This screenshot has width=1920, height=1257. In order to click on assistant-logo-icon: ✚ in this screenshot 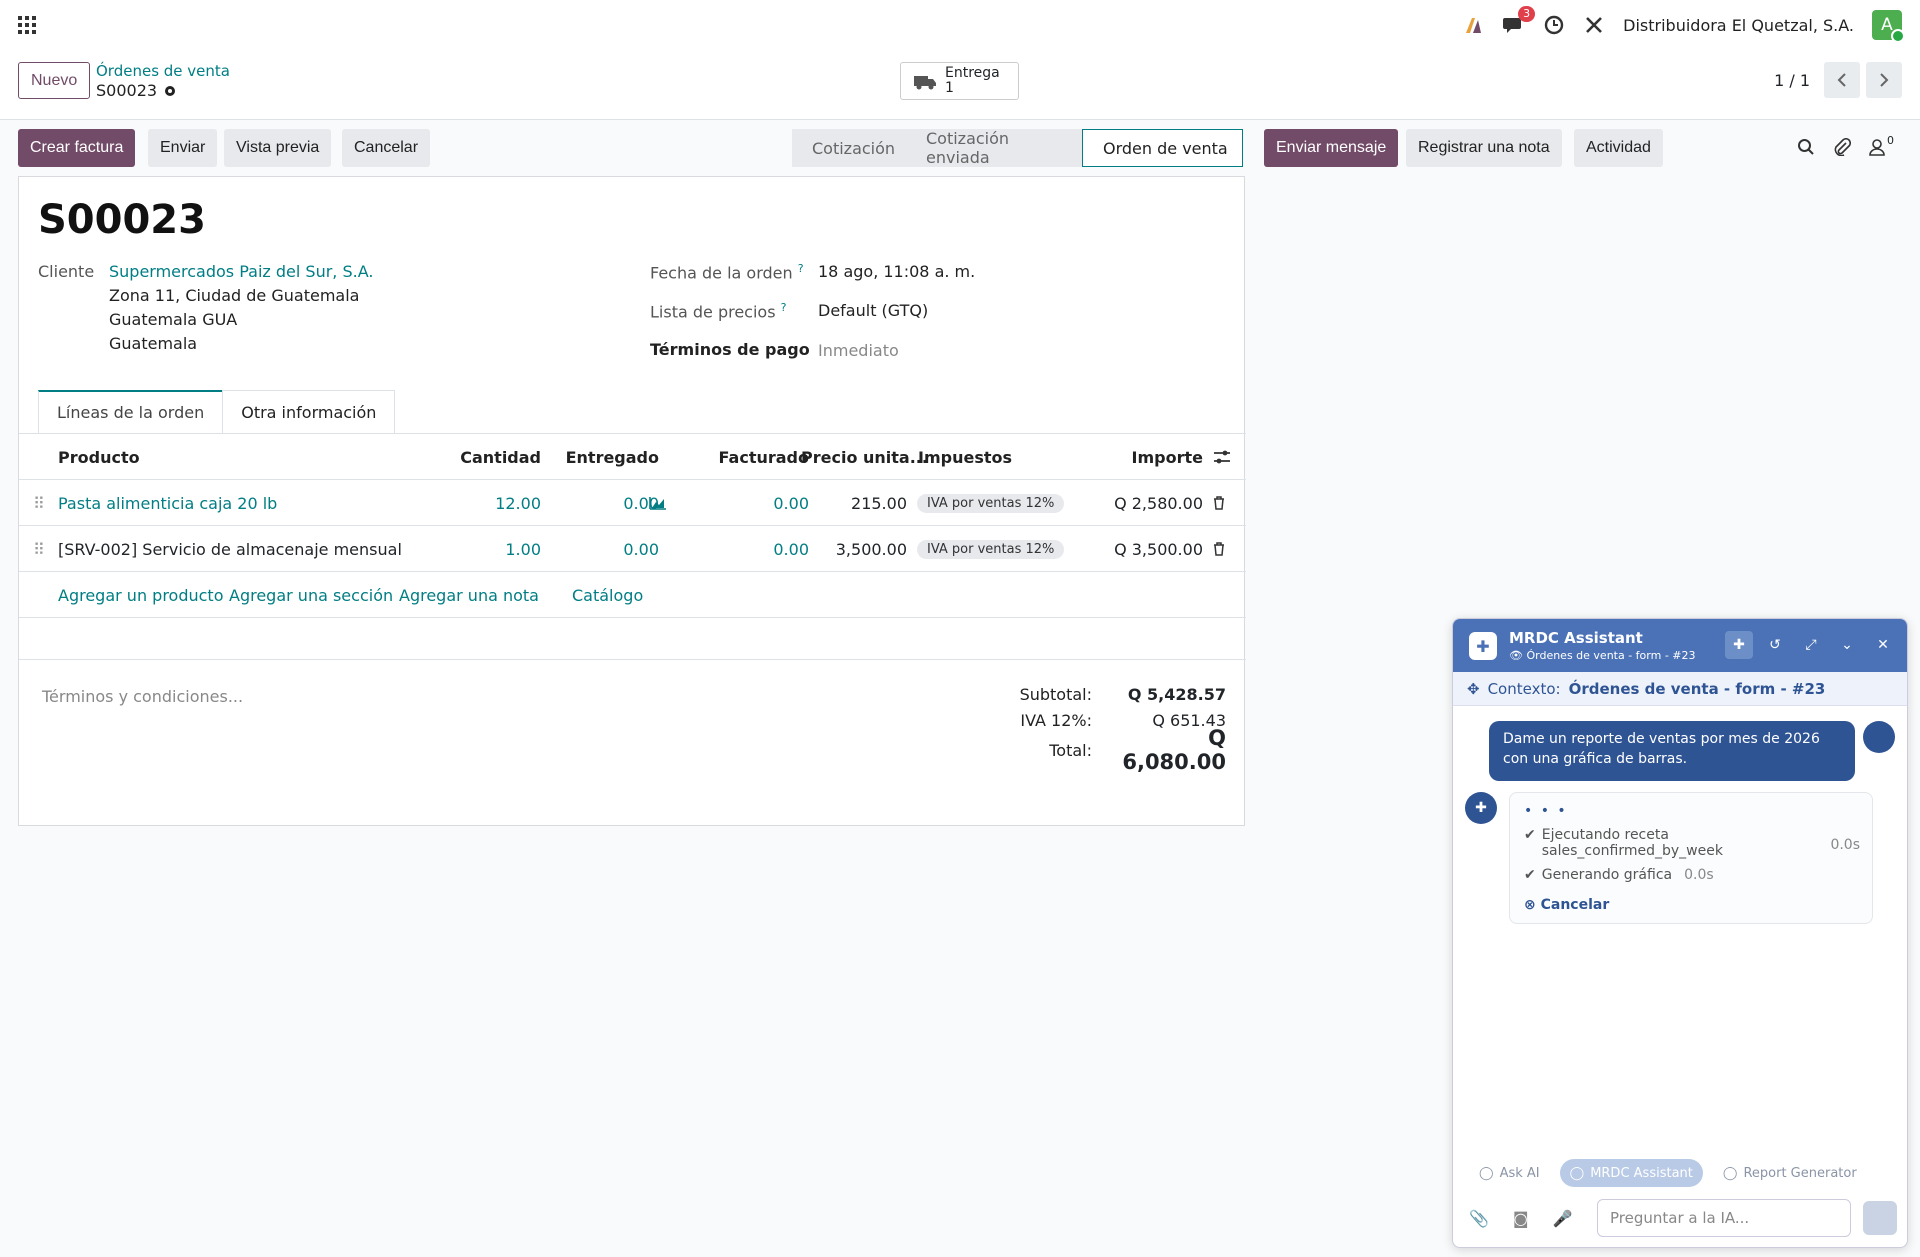, I will do `click(1483, 646)`.